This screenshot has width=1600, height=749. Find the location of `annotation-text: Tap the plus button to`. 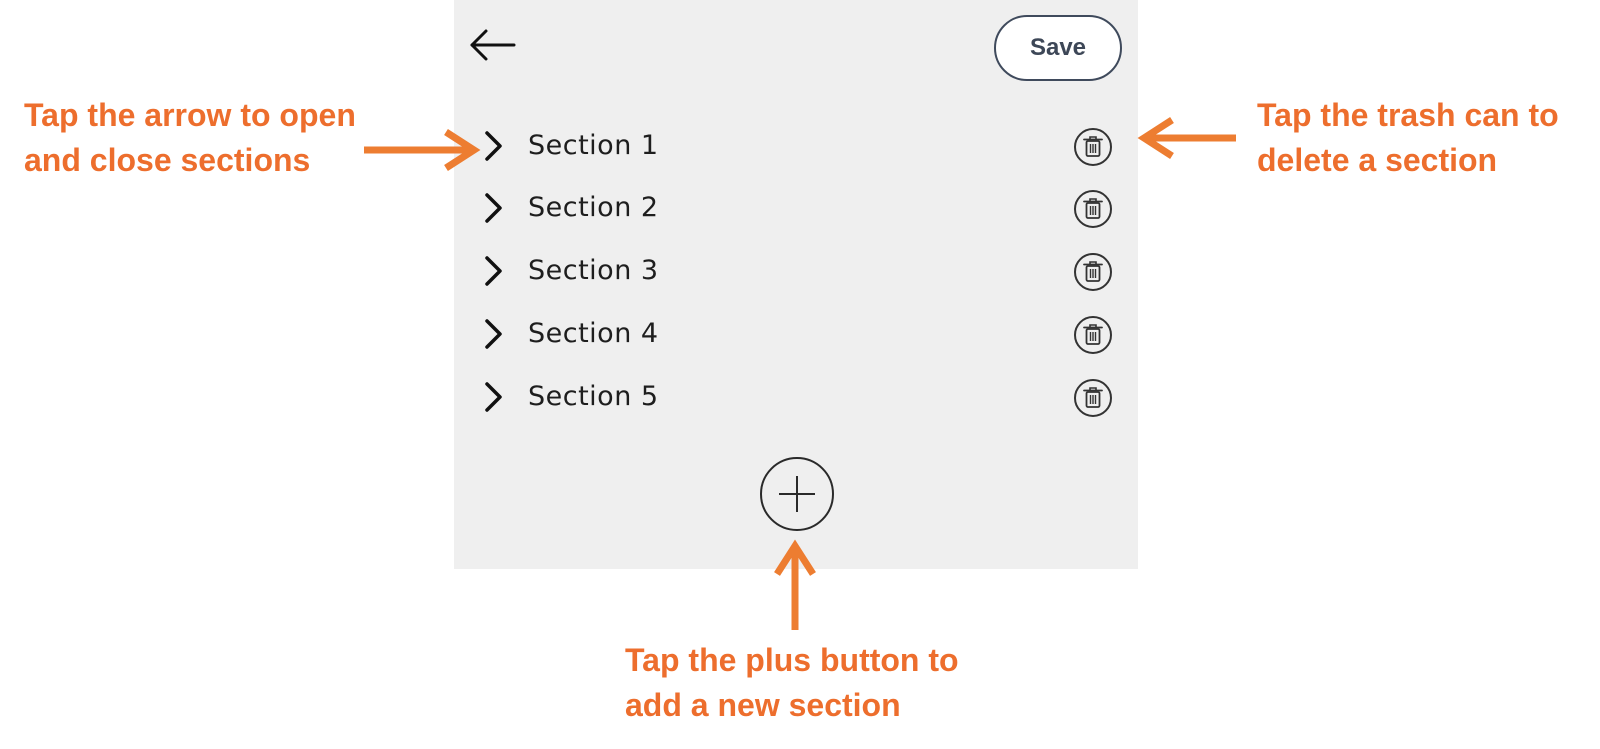

annotation-text: Tap the plus button to is located at coordinates (792, 660).